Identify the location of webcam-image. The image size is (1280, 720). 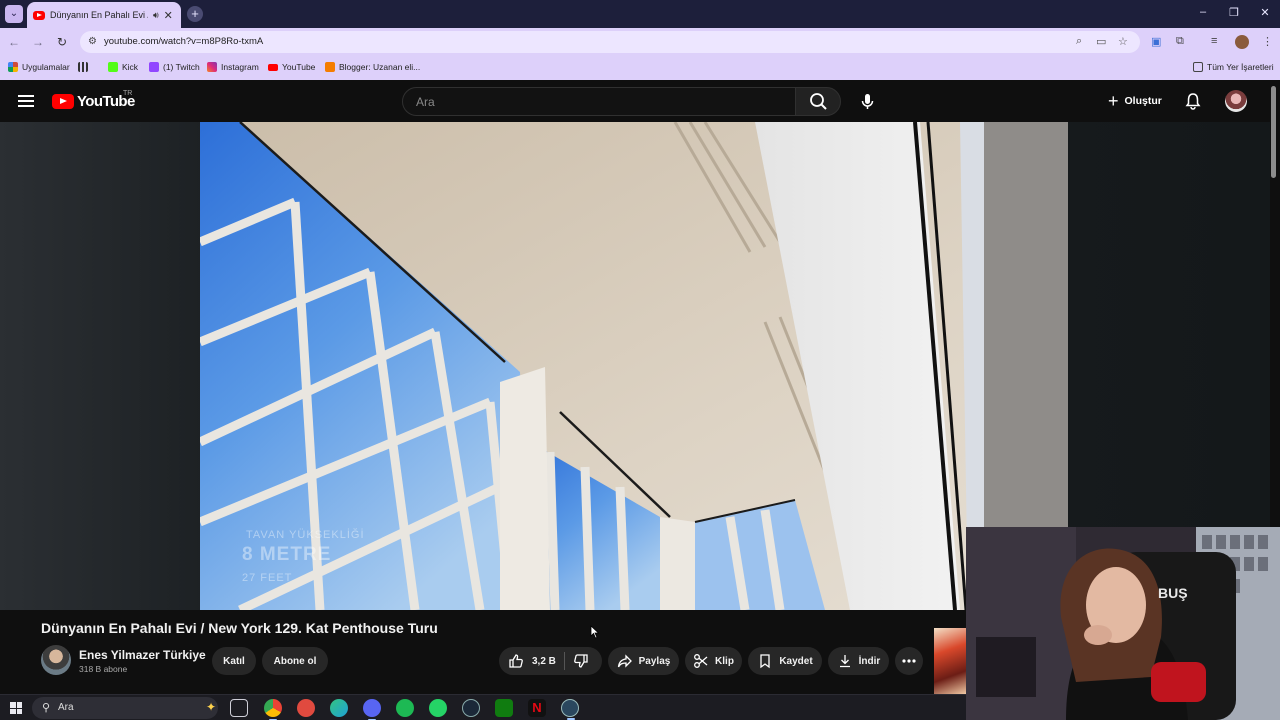
(1123, 623).